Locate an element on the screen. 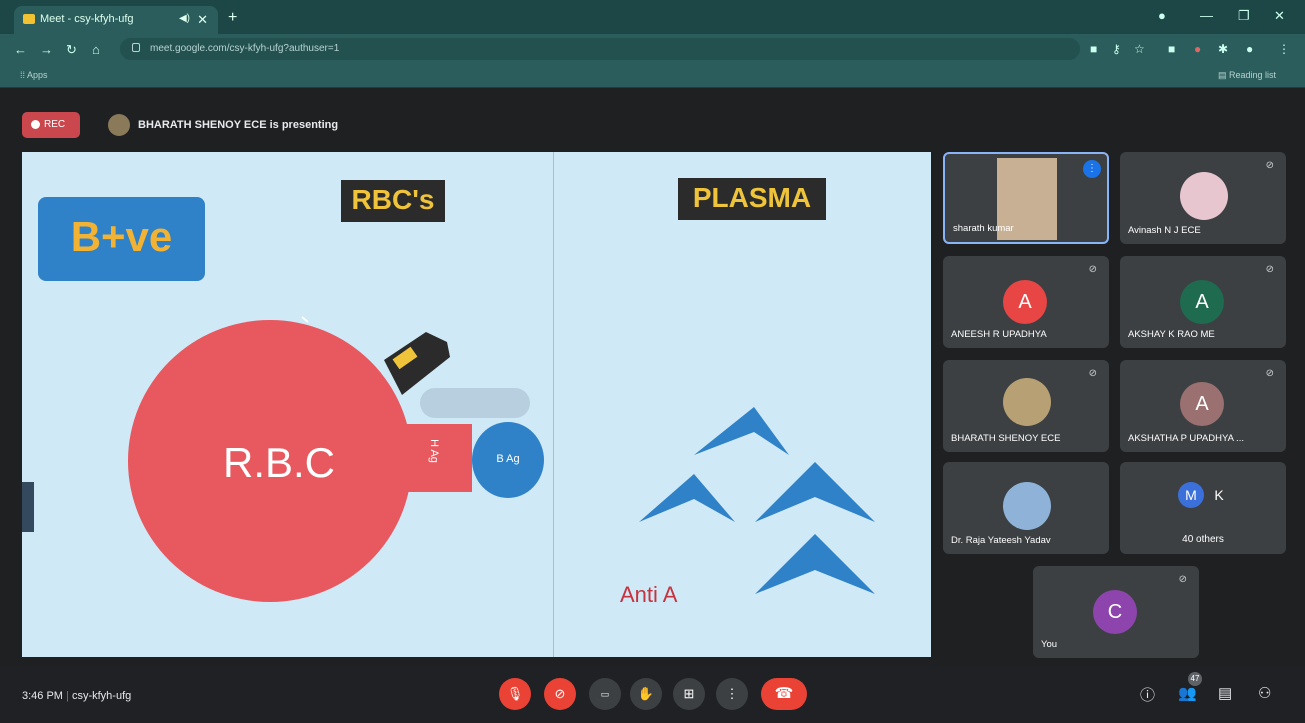 The height and width of the screenshot is (723, 1305). antibody-key-shape is located at coordinates (417, 363).